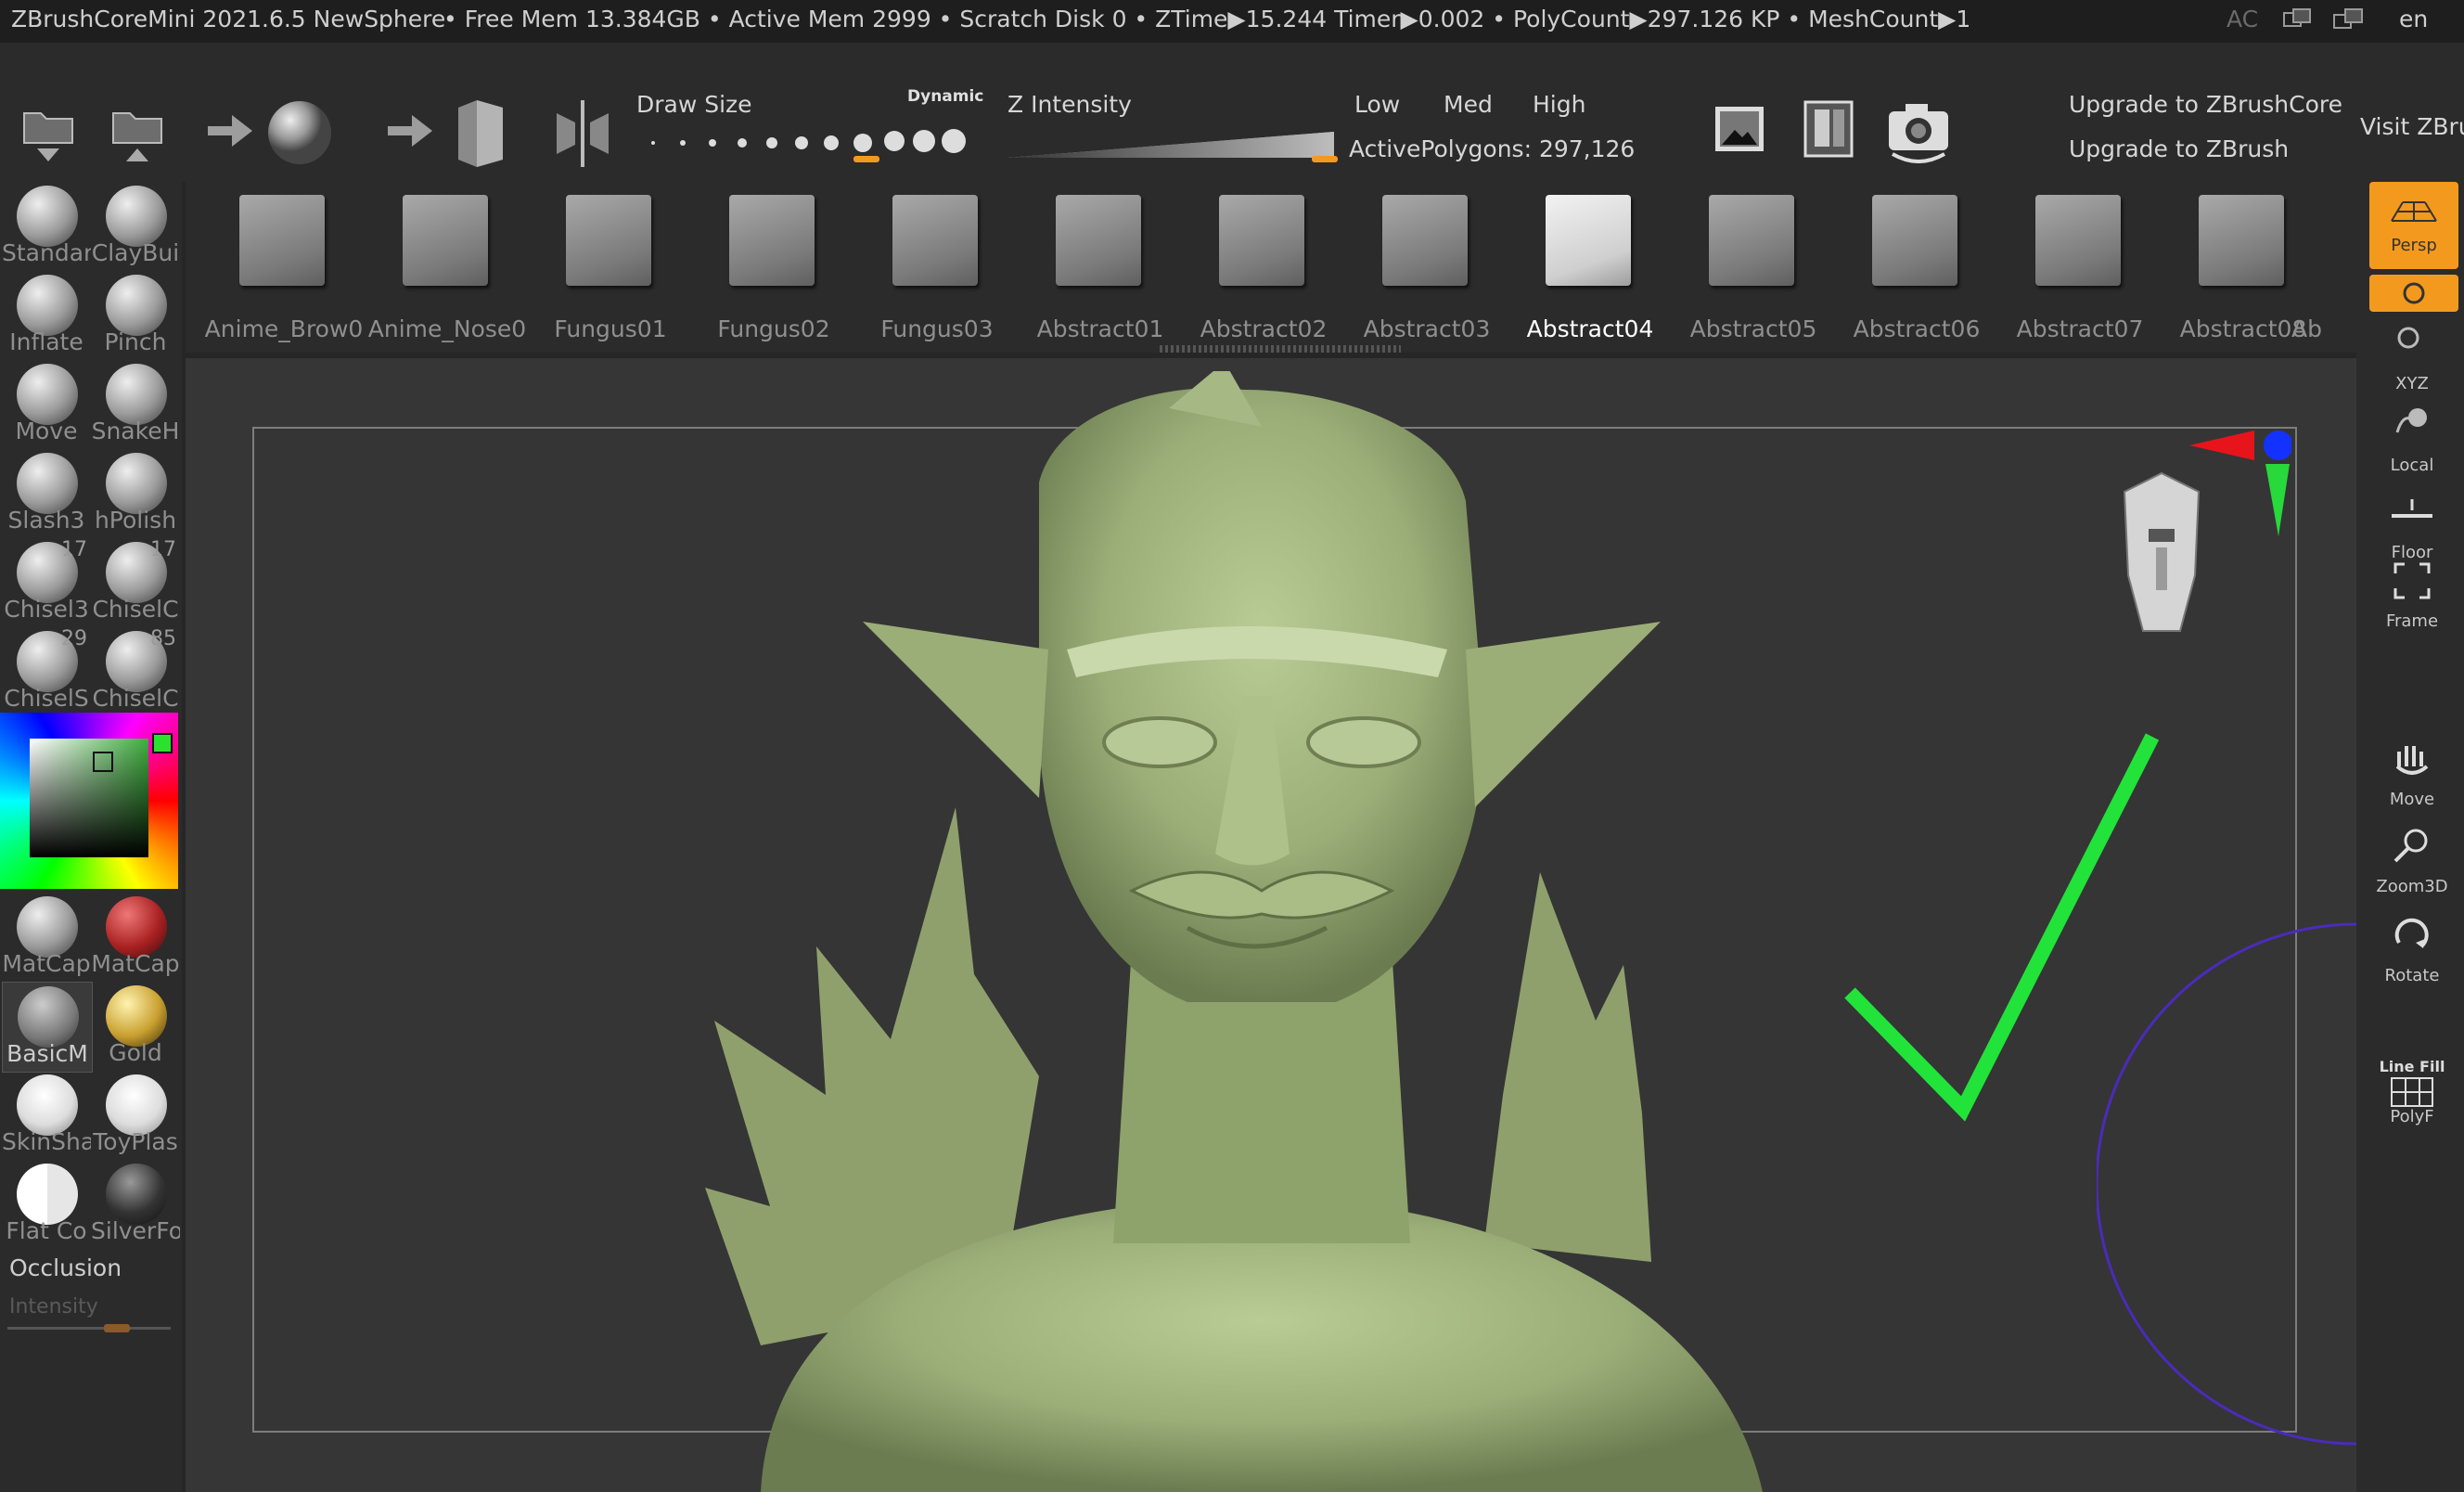 The height and width of the screenshot is (1492, 2464). Describe the element at coordinates (1427, 328) in the screenshot. I see `brush-label: Abstract03` at that location.